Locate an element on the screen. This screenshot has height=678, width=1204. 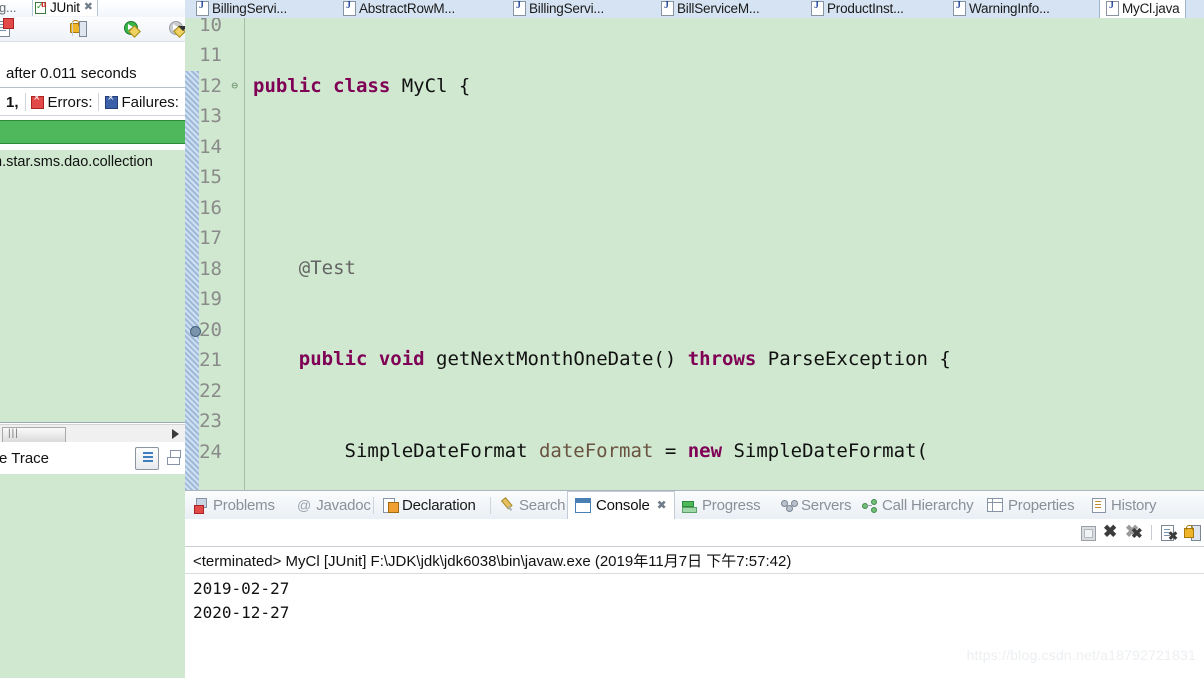
editor-marker-bar is located at coordinates (192, 254).